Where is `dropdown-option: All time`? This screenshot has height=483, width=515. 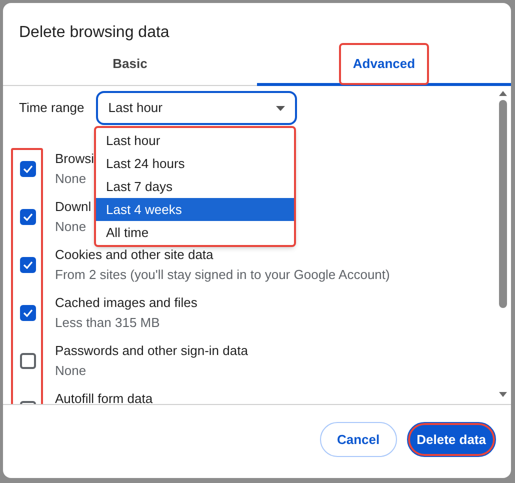
dropdown-option: All time is located at coordinates (195, 232).